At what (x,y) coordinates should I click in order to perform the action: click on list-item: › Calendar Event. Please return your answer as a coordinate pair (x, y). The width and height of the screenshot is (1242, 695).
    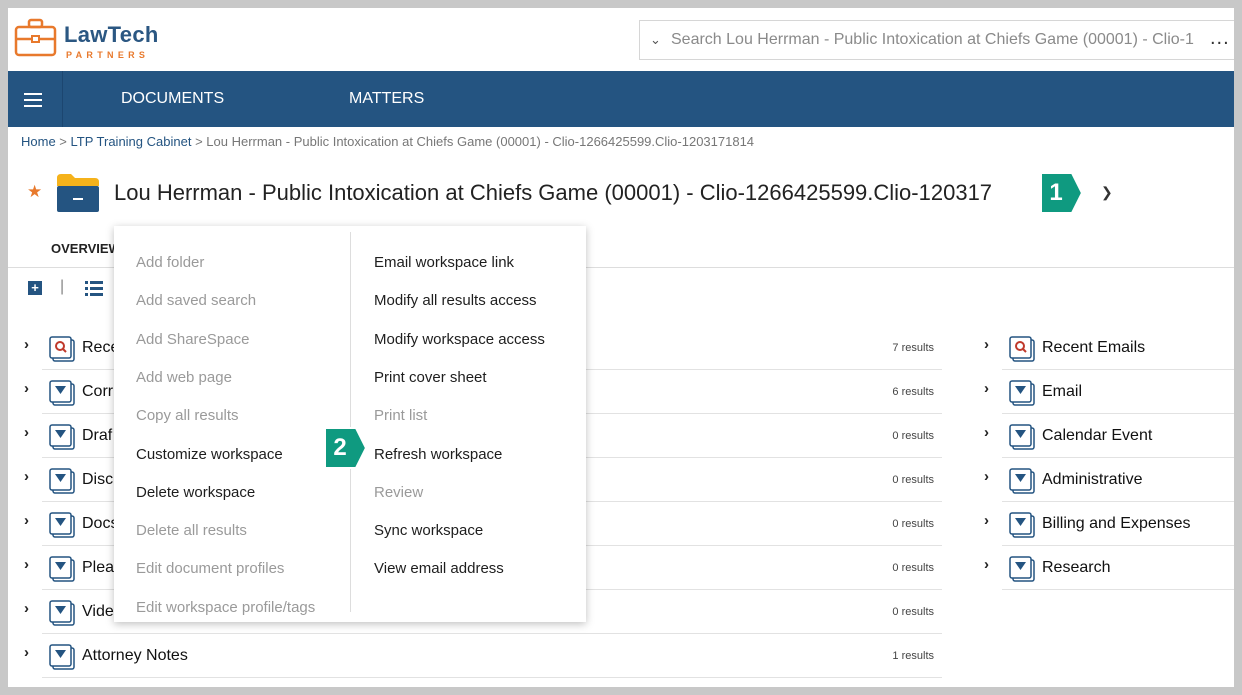
    Looking at the image, I should click on (1109, 436).